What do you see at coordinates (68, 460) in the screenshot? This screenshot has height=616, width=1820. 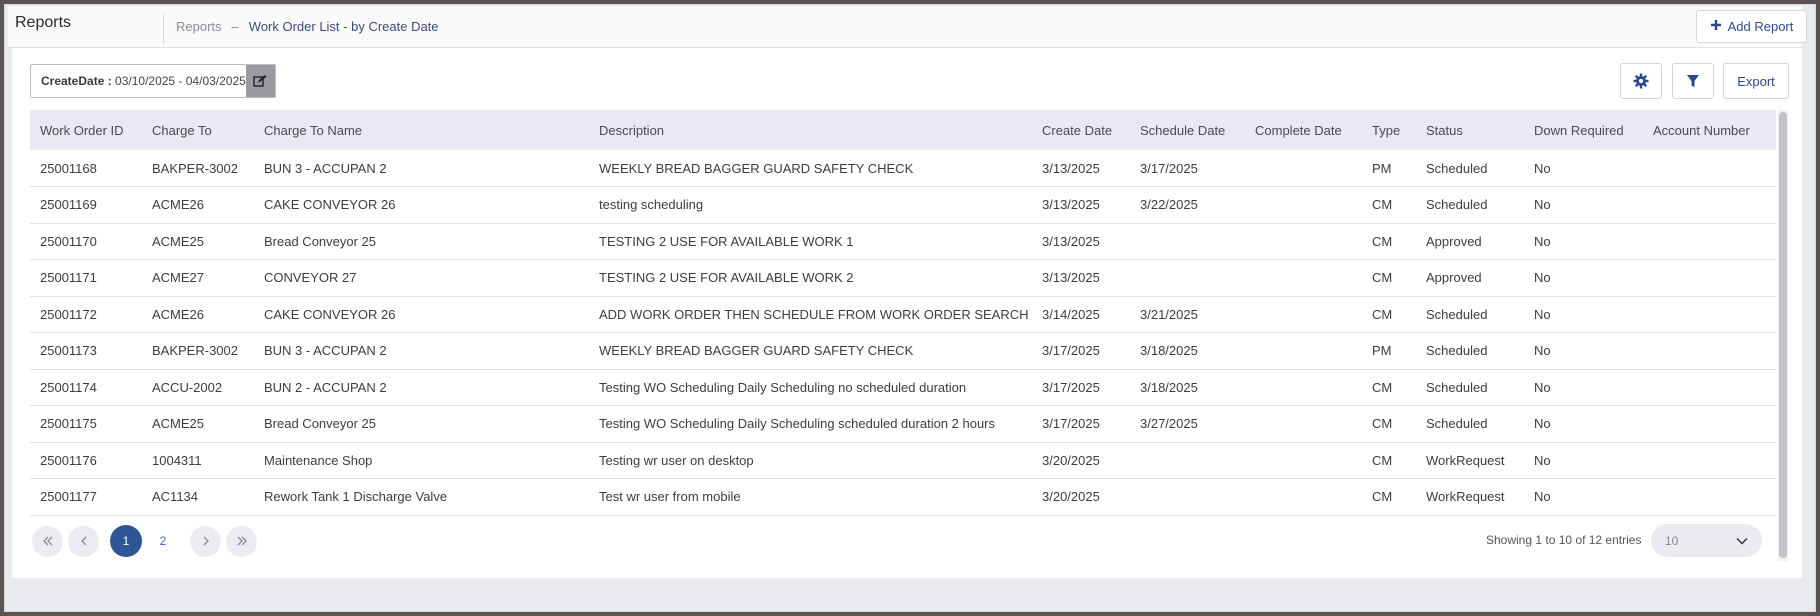 I see `table-cell: 25001176` at bounding box center [68, 460].